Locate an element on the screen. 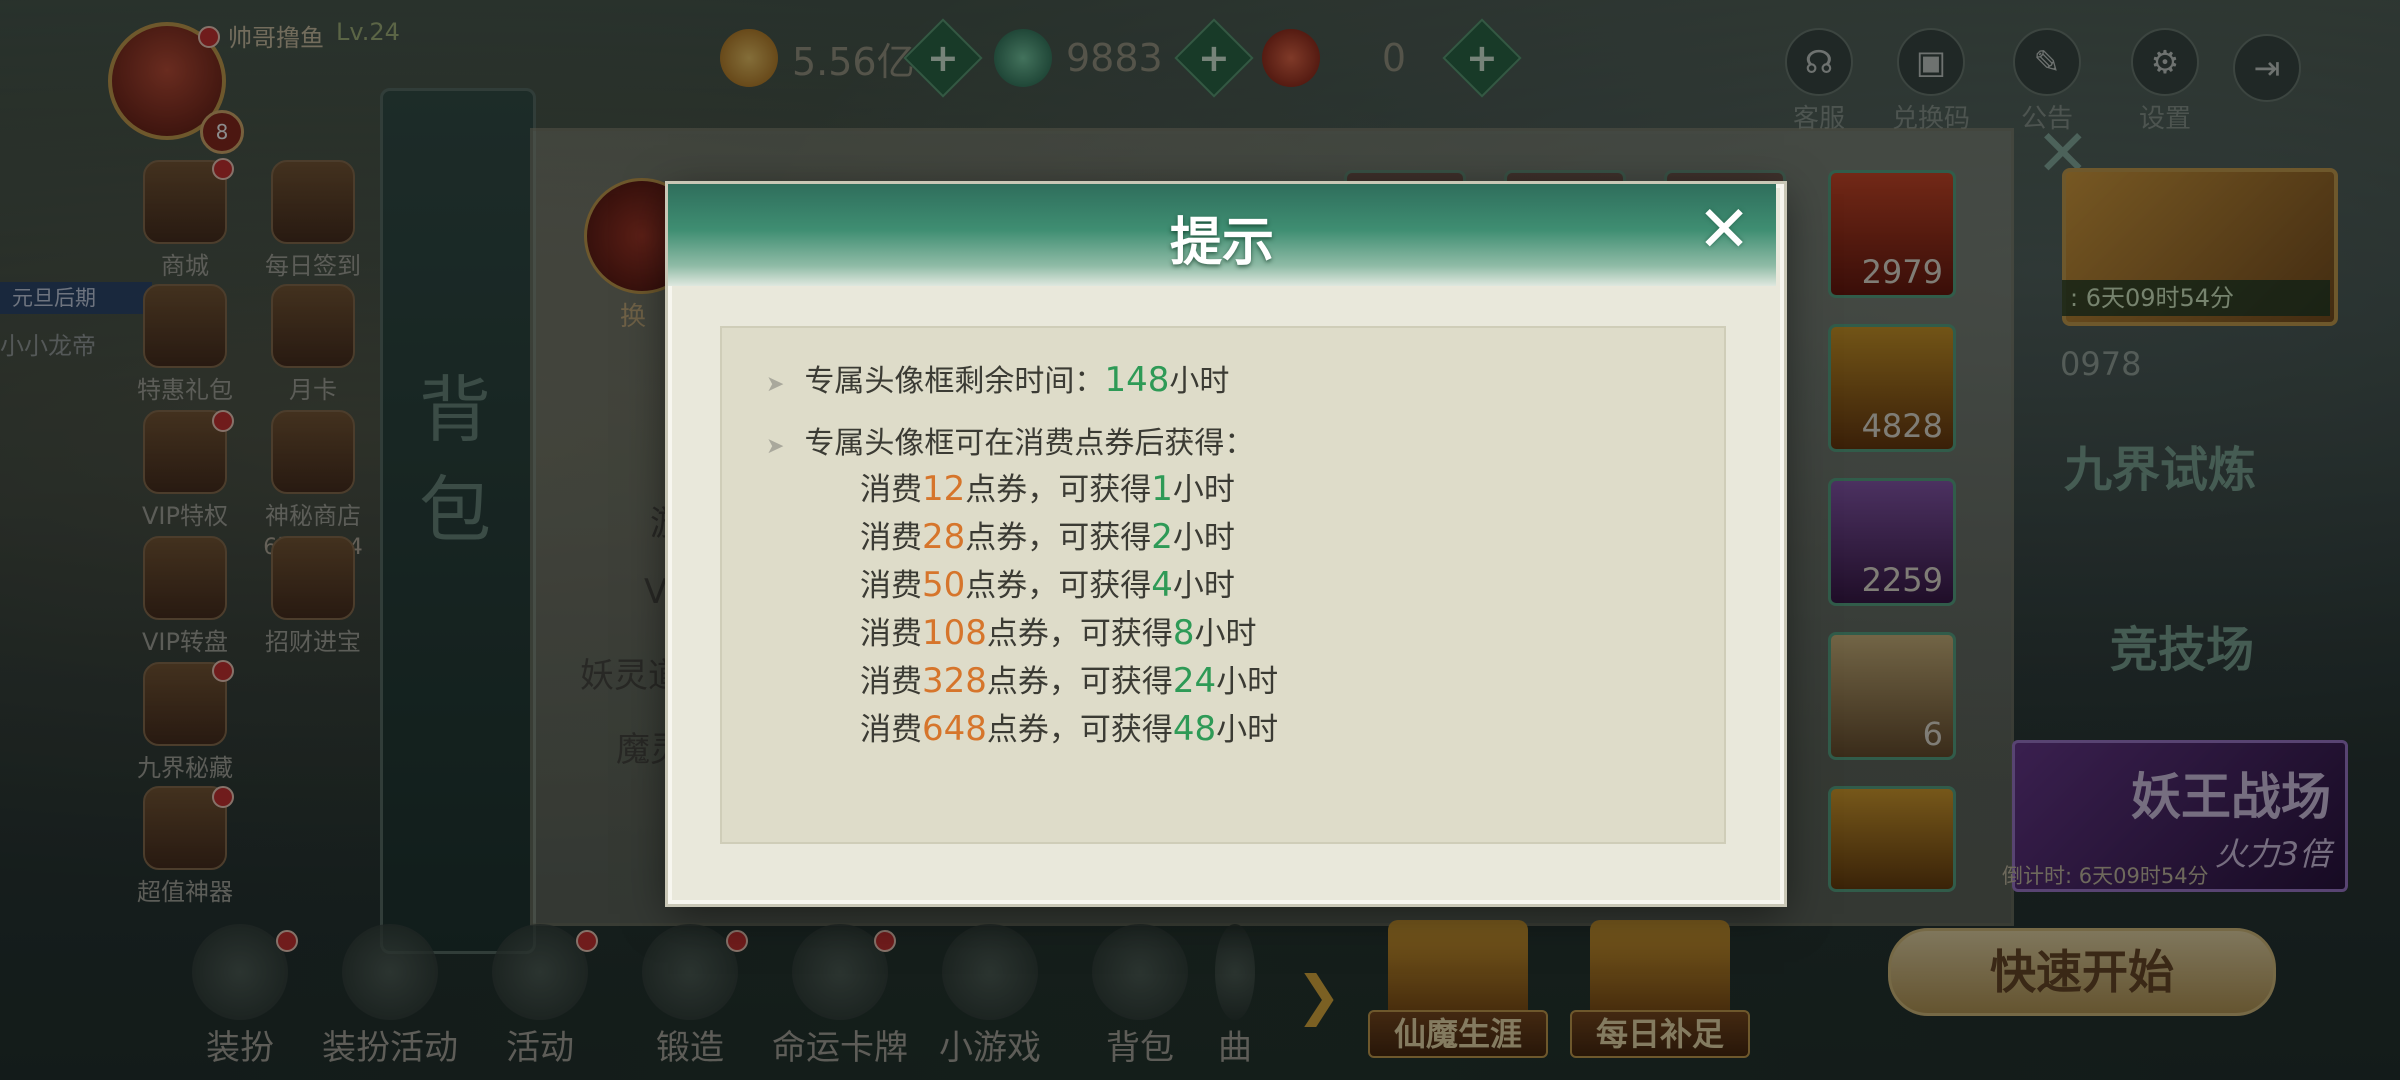  reward-row-cost: 648 is located at coordinates (954, 729).